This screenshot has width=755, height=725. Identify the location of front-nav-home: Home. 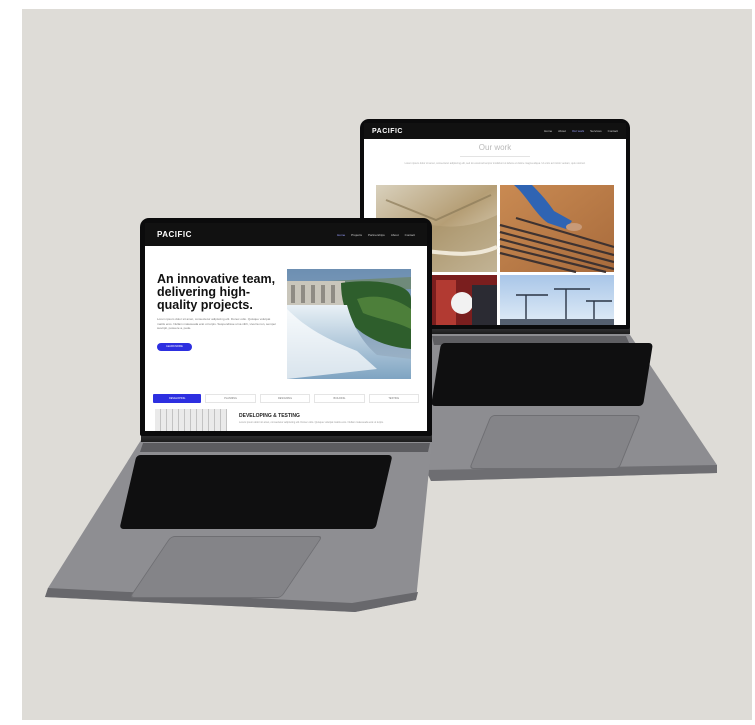
(341, 235).